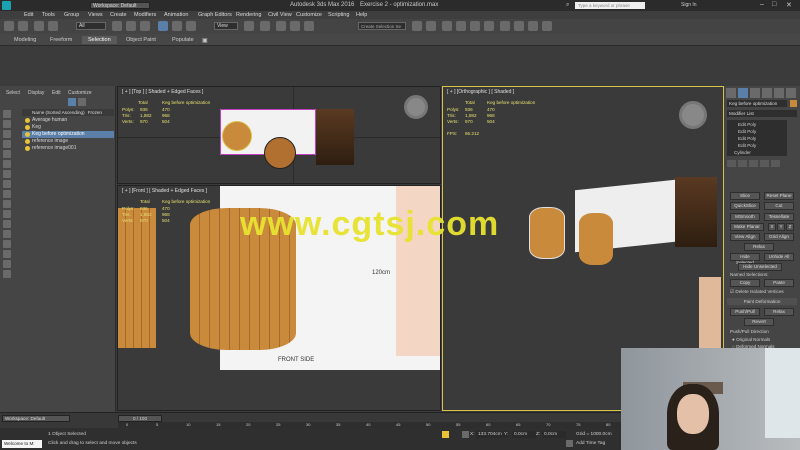 The image size is (800, 450). I want to click on select-and-rotate-icon, so click(177, 26).